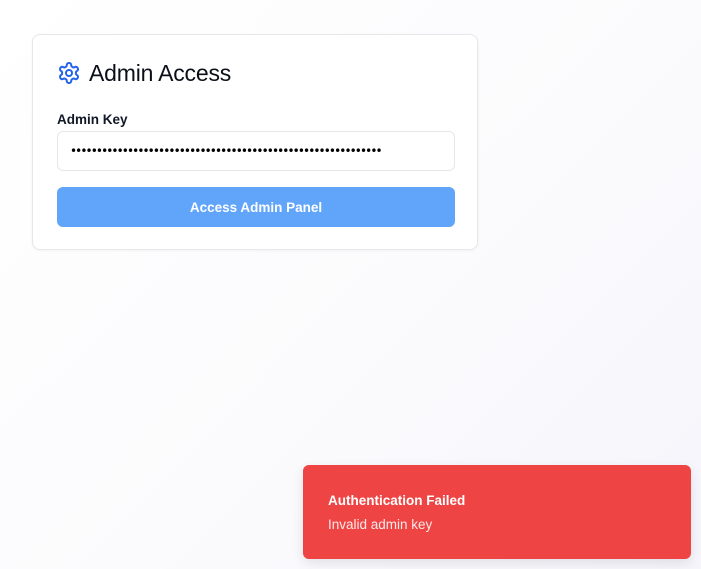 The width and height of the screenshot is (701, 569). I want to click on error-toast: Authentication Failed Invalid admin key, so click(497, 512).